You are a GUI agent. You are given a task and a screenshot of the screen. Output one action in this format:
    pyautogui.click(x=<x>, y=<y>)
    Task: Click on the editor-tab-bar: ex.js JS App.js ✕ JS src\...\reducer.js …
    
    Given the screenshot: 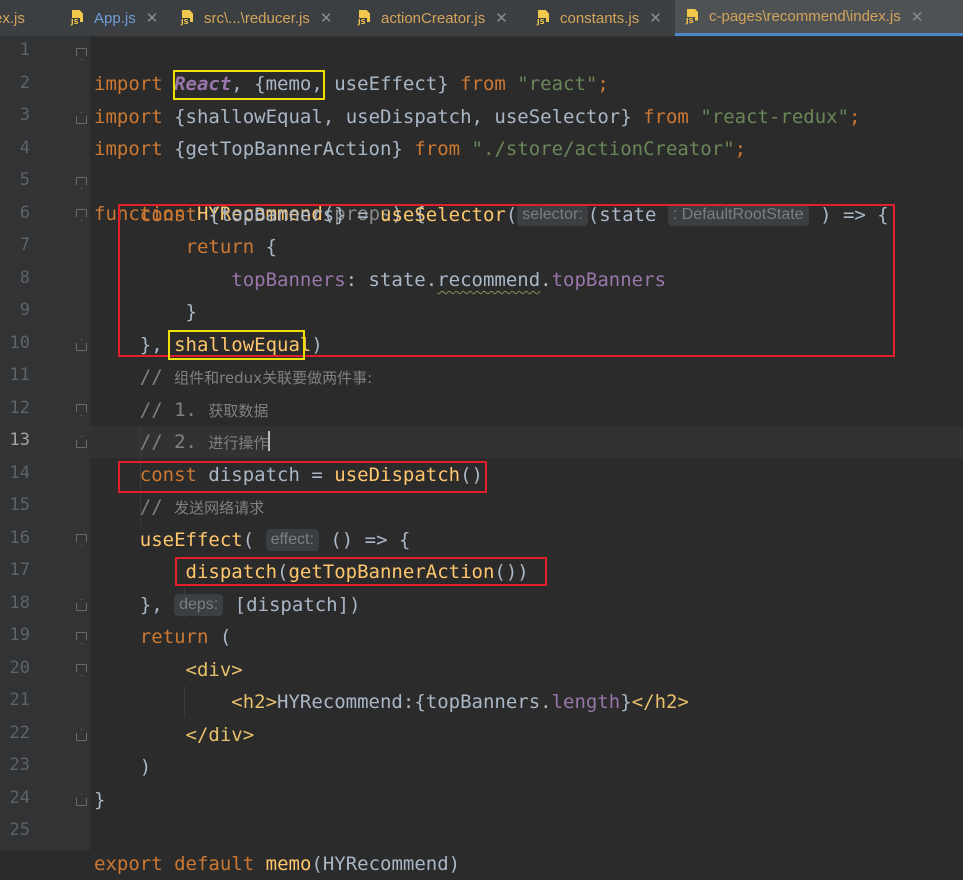 What is the action you would take?
    pyautogui.click(x=481, y=18)
    